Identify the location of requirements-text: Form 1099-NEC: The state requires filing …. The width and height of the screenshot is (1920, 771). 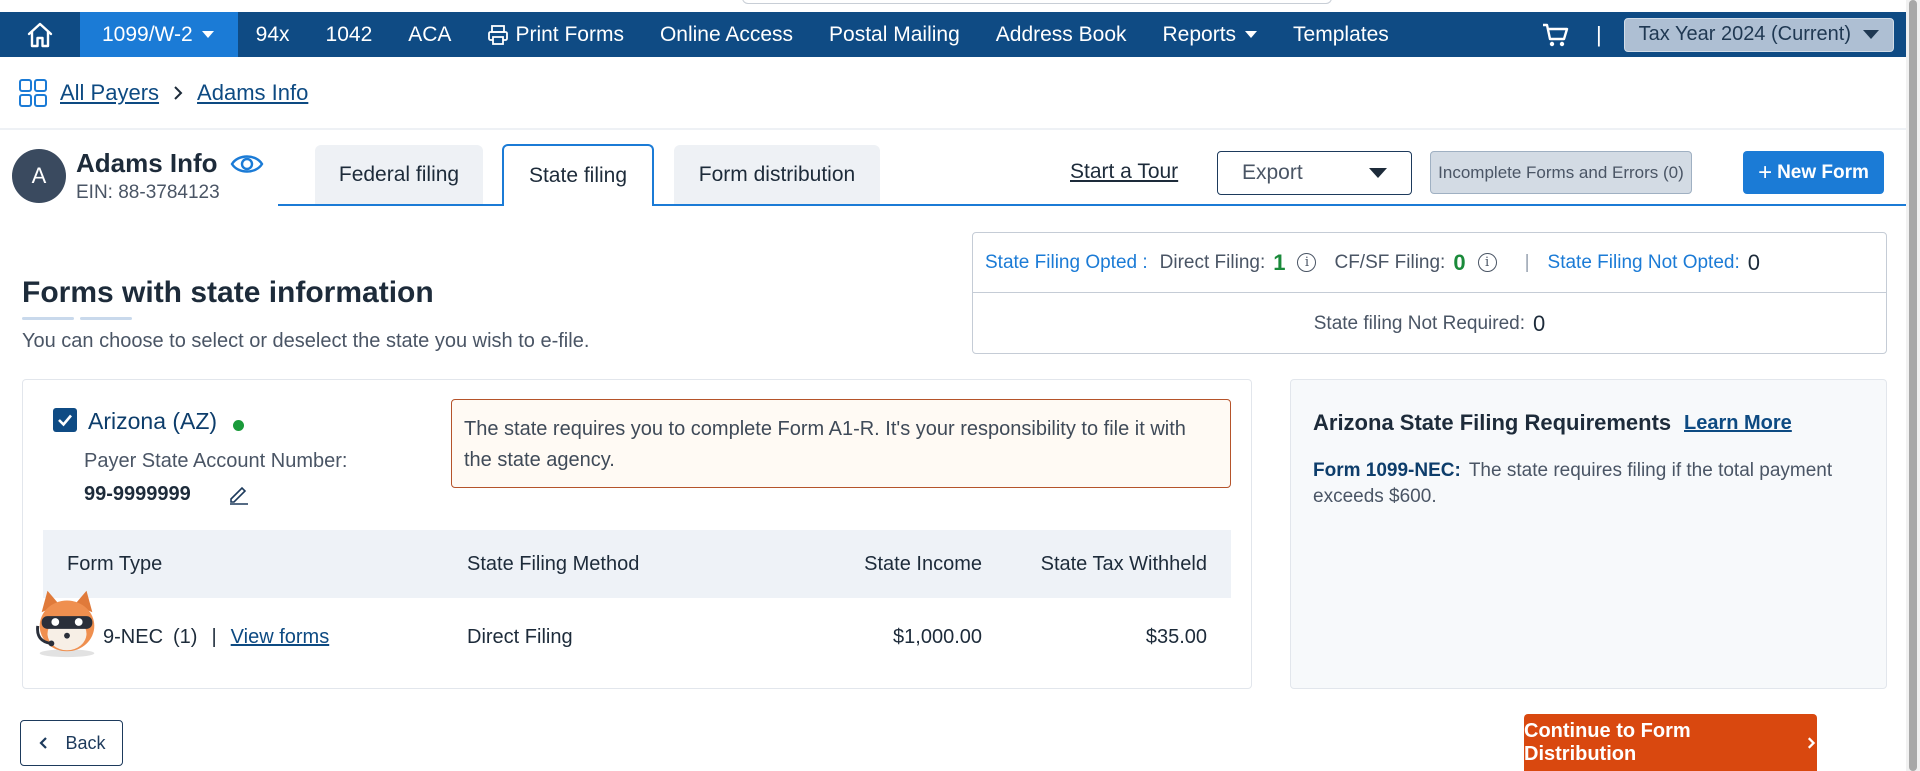
(1573, 484).